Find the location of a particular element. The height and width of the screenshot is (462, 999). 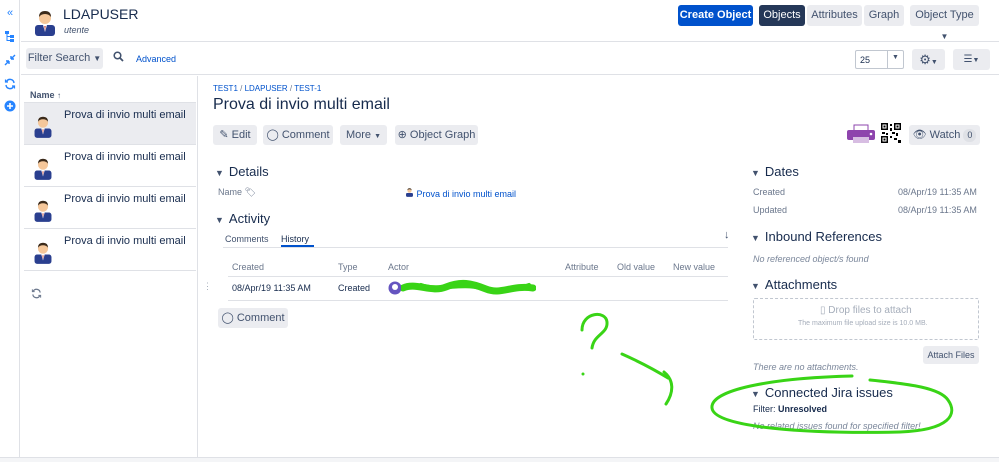

inbound-empty-message: No referenced object/s found is located at coordinates (811, 259).